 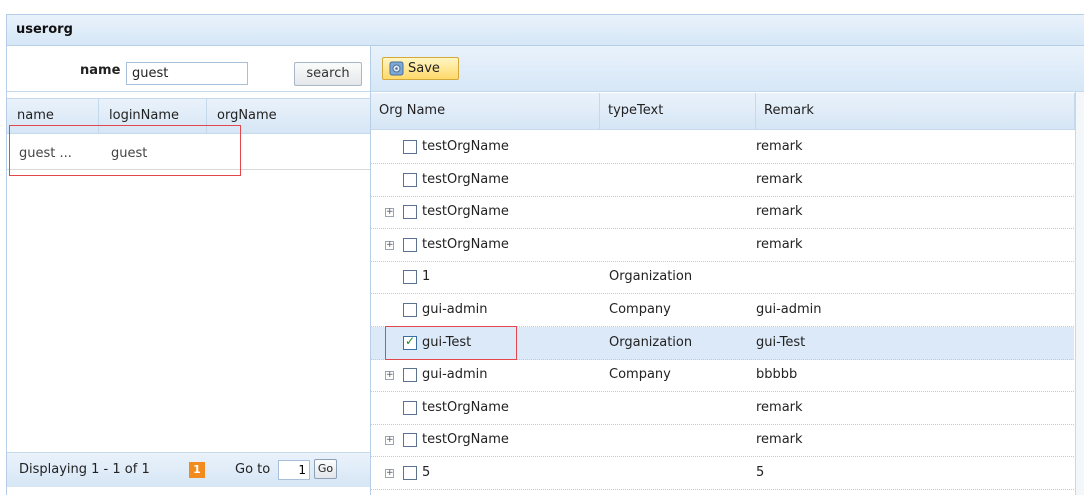 I want to click on org-grid-header: Org Name typeText Remark, so click(x=727, y=111).